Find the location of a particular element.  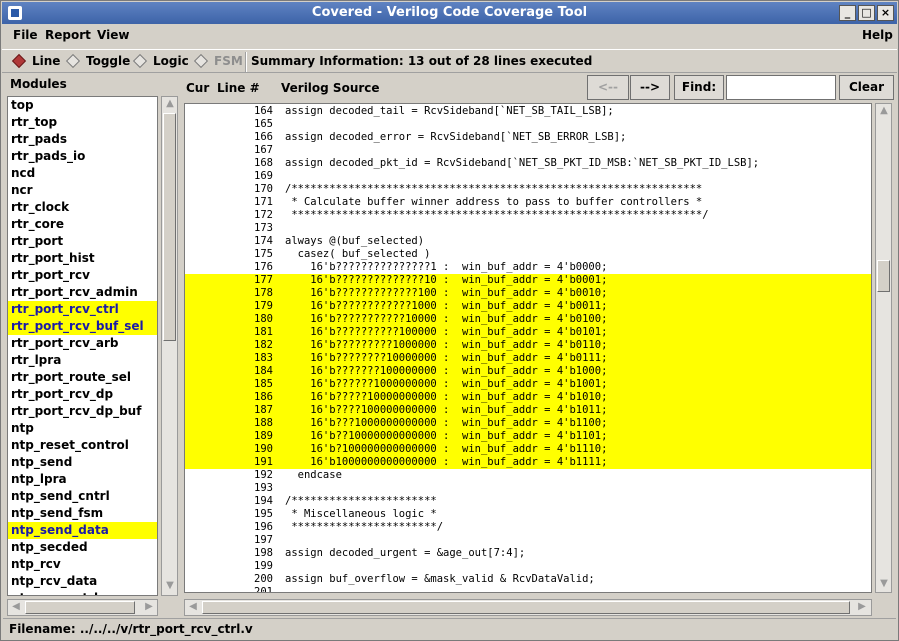

module-list-item: rtr_port is located at coordinates (82, 241).